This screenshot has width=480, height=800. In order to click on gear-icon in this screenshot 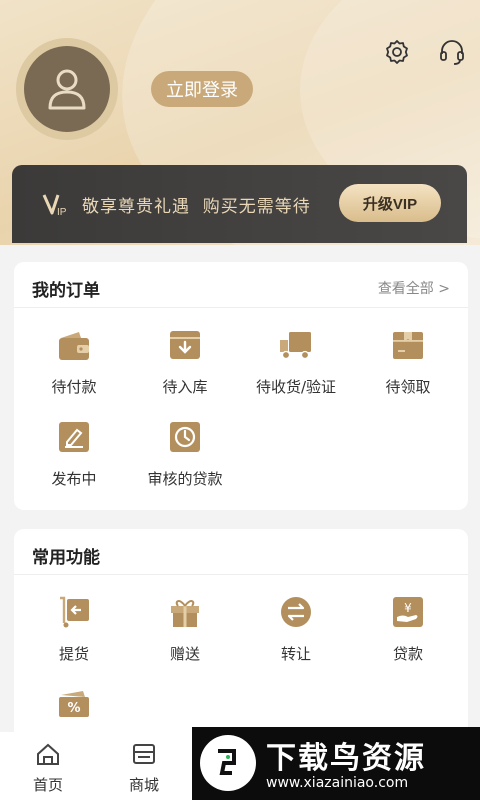, I will do `click(397, 52)`.